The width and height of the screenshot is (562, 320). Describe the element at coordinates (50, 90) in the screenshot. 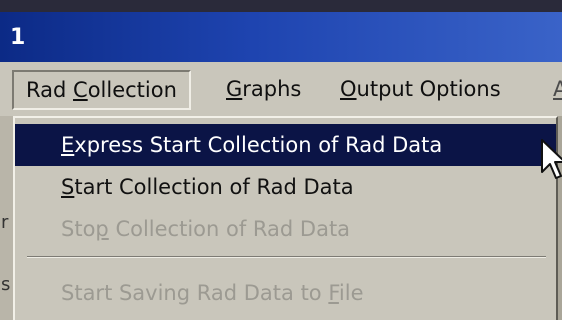

I see `menu-label-pre: Rad` at that location.